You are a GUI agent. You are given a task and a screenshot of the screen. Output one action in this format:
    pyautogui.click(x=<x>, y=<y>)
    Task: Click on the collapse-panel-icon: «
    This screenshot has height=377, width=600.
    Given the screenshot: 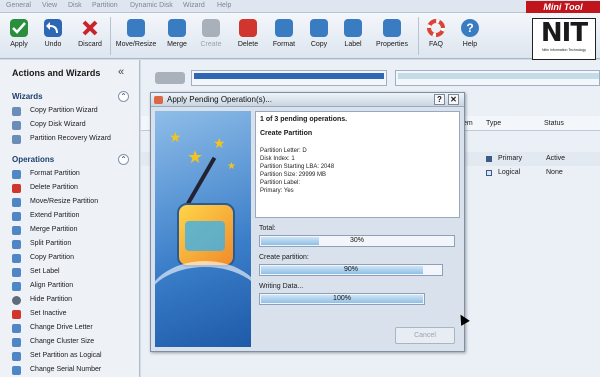 What is the action you would take?
    pyautogui.click(x=121, y=72)
    